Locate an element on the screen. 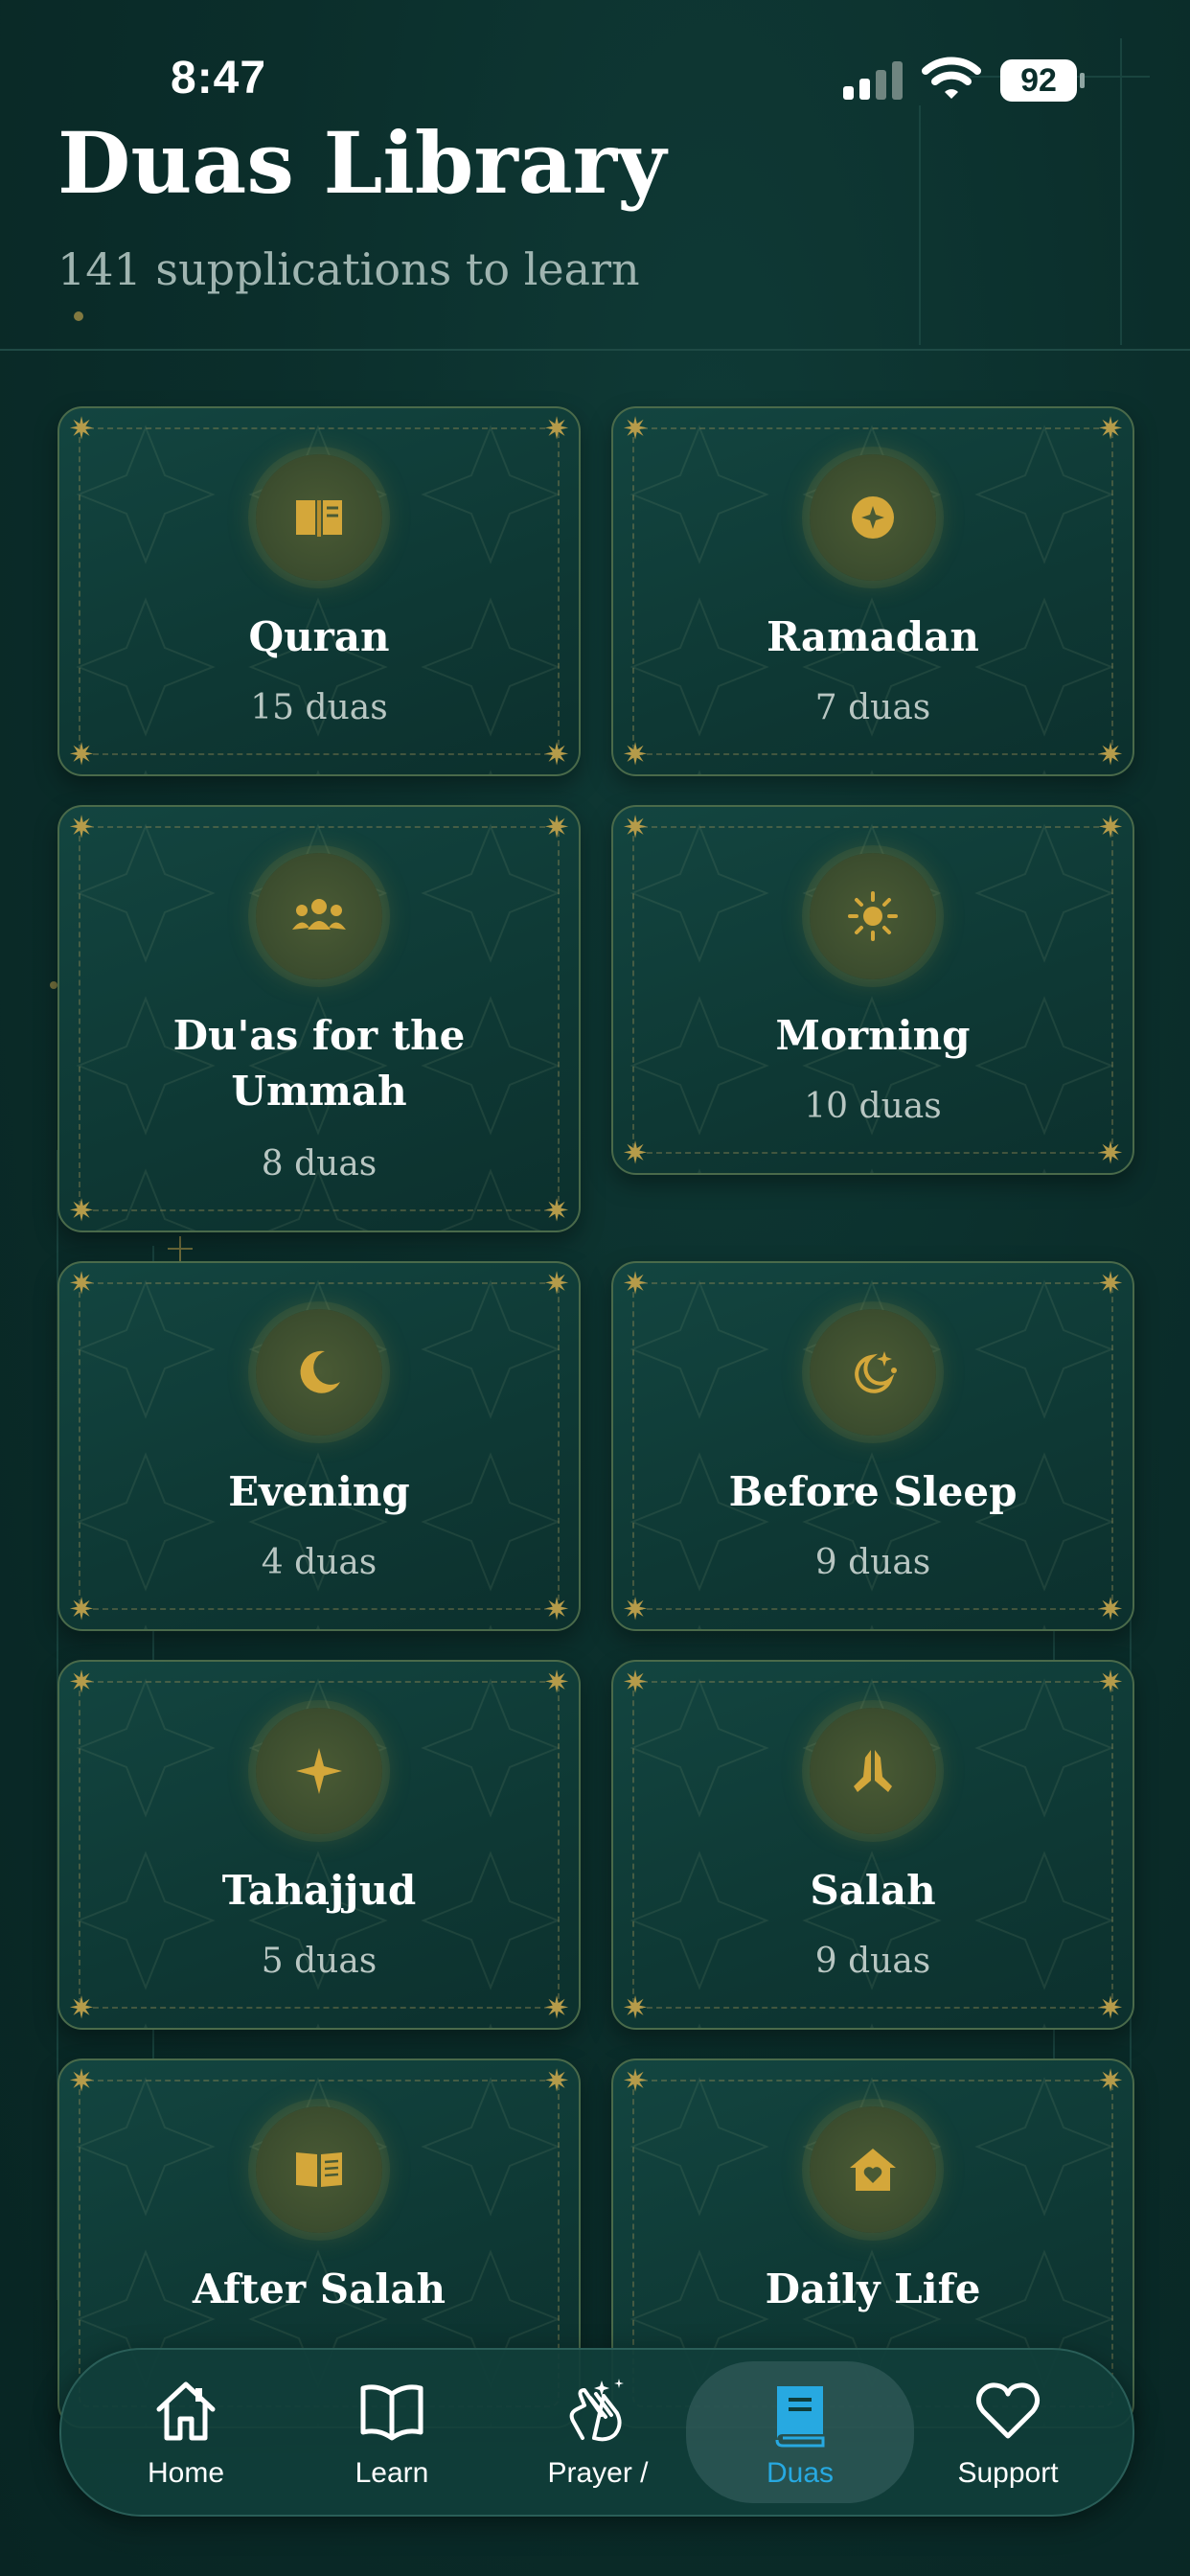 This screenshot has width=1190, height=2576. clapping-hands-icon is located at coordinates (596, 2410).